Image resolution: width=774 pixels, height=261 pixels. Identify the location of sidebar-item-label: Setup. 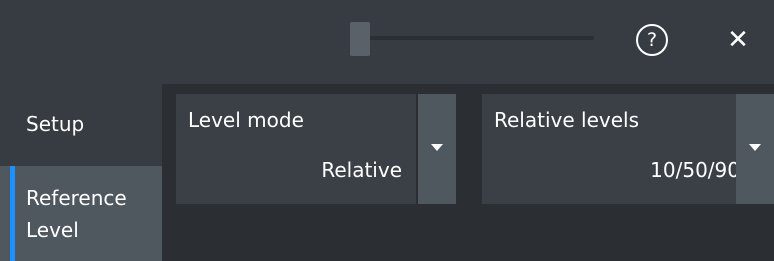
(55, 124).